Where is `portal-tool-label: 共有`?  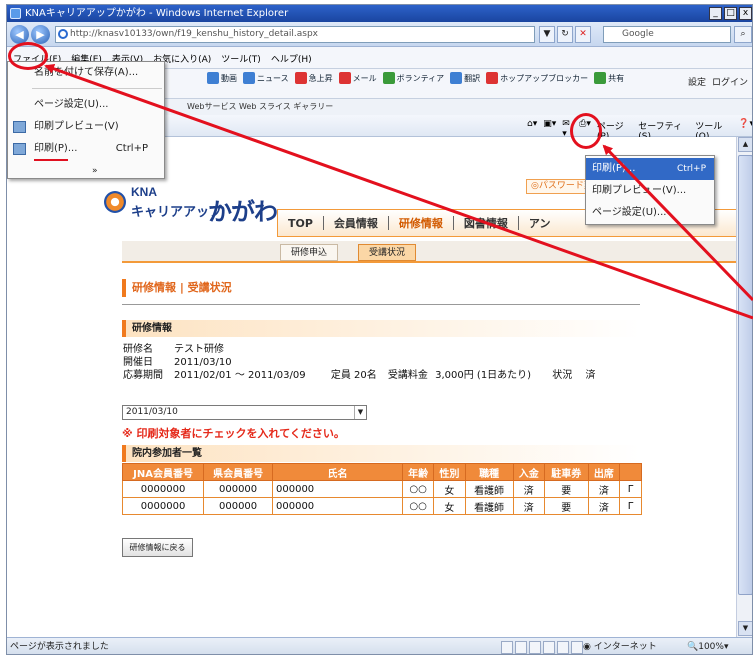
portal-tool-label: 共有 is located at coordinates (616, 78).